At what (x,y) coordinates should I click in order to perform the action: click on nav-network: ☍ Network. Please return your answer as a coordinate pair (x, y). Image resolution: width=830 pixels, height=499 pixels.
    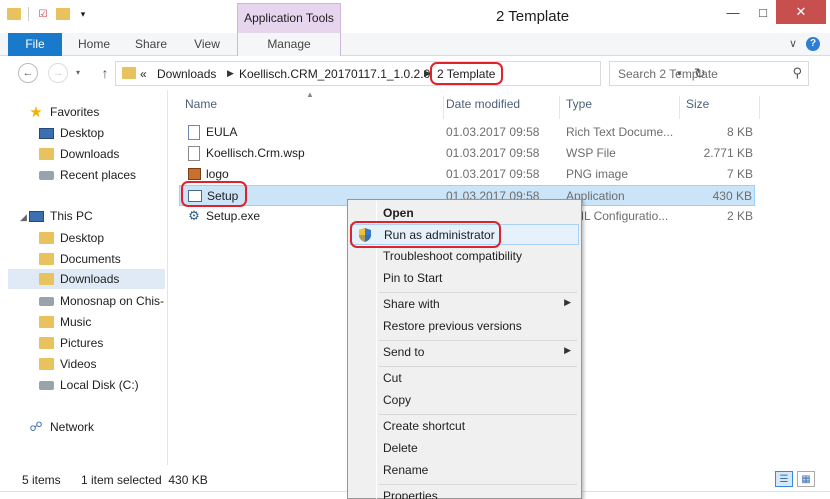
    Looking at the image, I should click on (61, 427).